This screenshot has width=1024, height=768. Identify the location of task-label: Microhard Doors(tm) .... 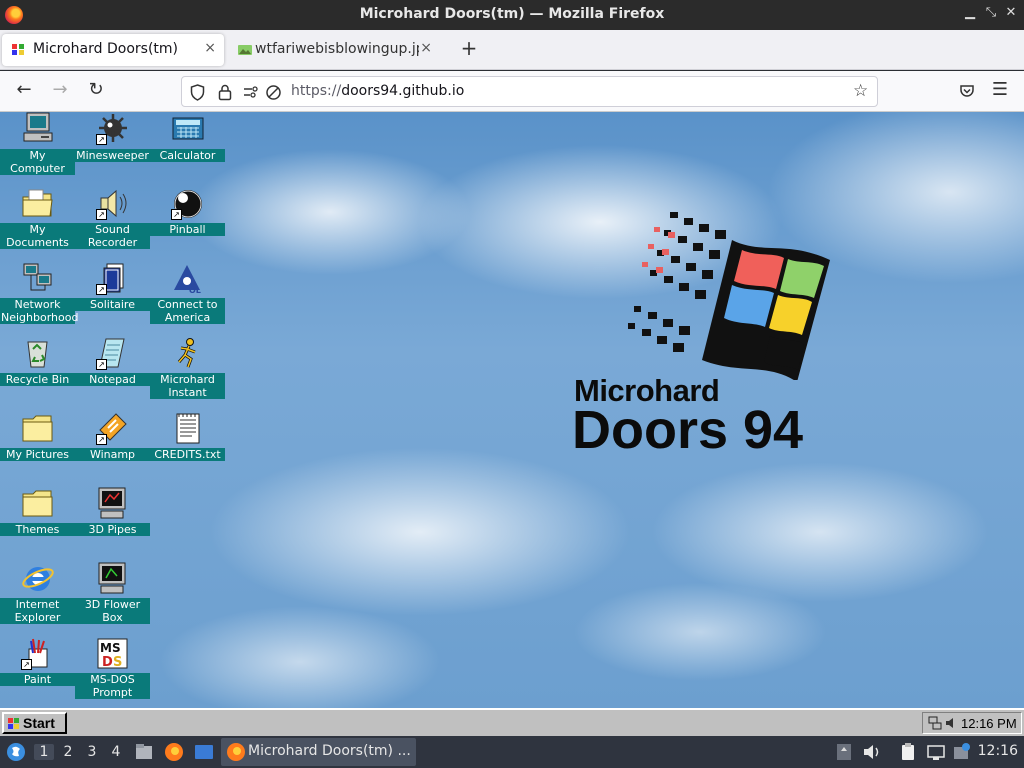
(329, 751).